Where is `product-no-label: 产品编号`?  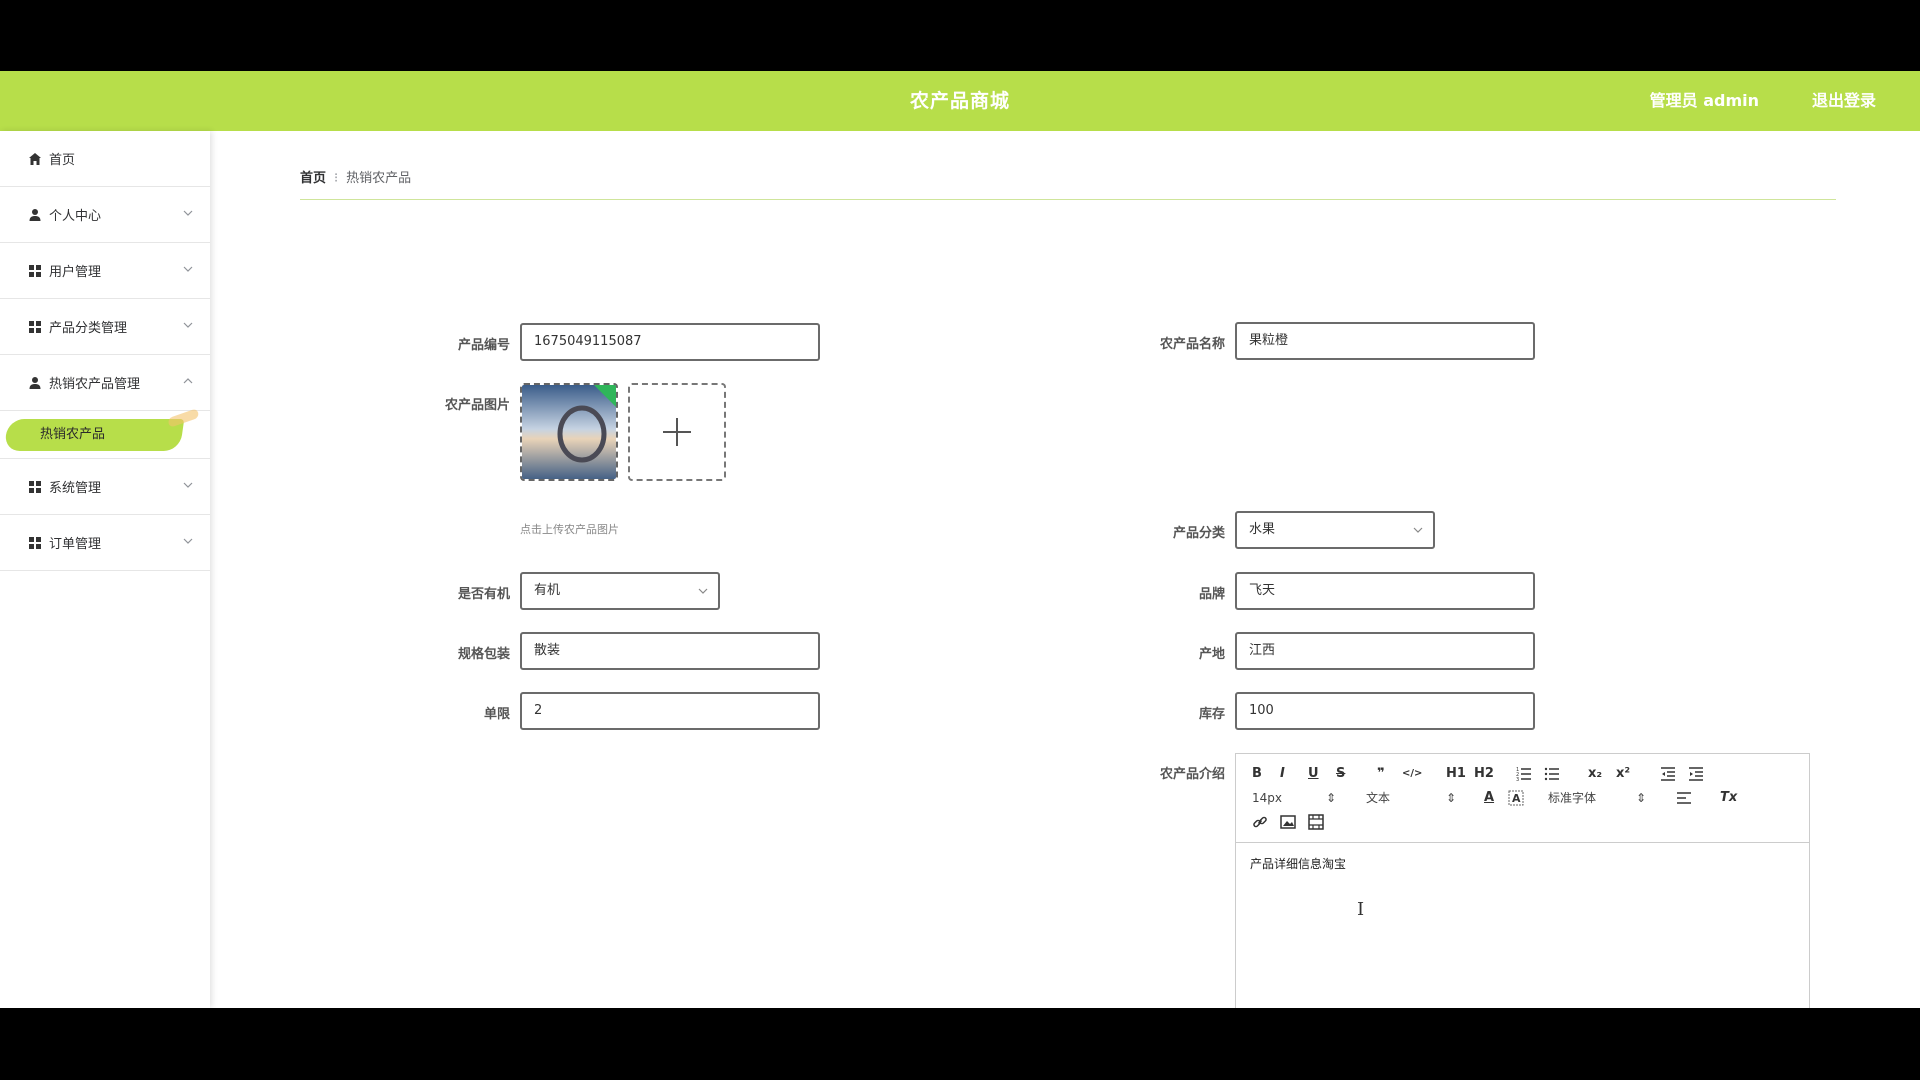
product-no-label: 产品编号 is located at coordinates (483, 345).